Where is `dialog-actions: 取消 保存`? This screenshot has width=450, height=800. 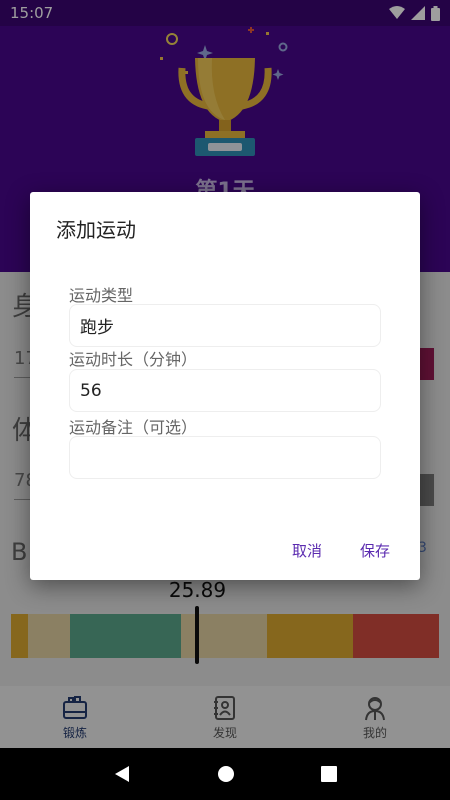
dialog-actions: 取消 保存 is located at coordinates (341, 550).